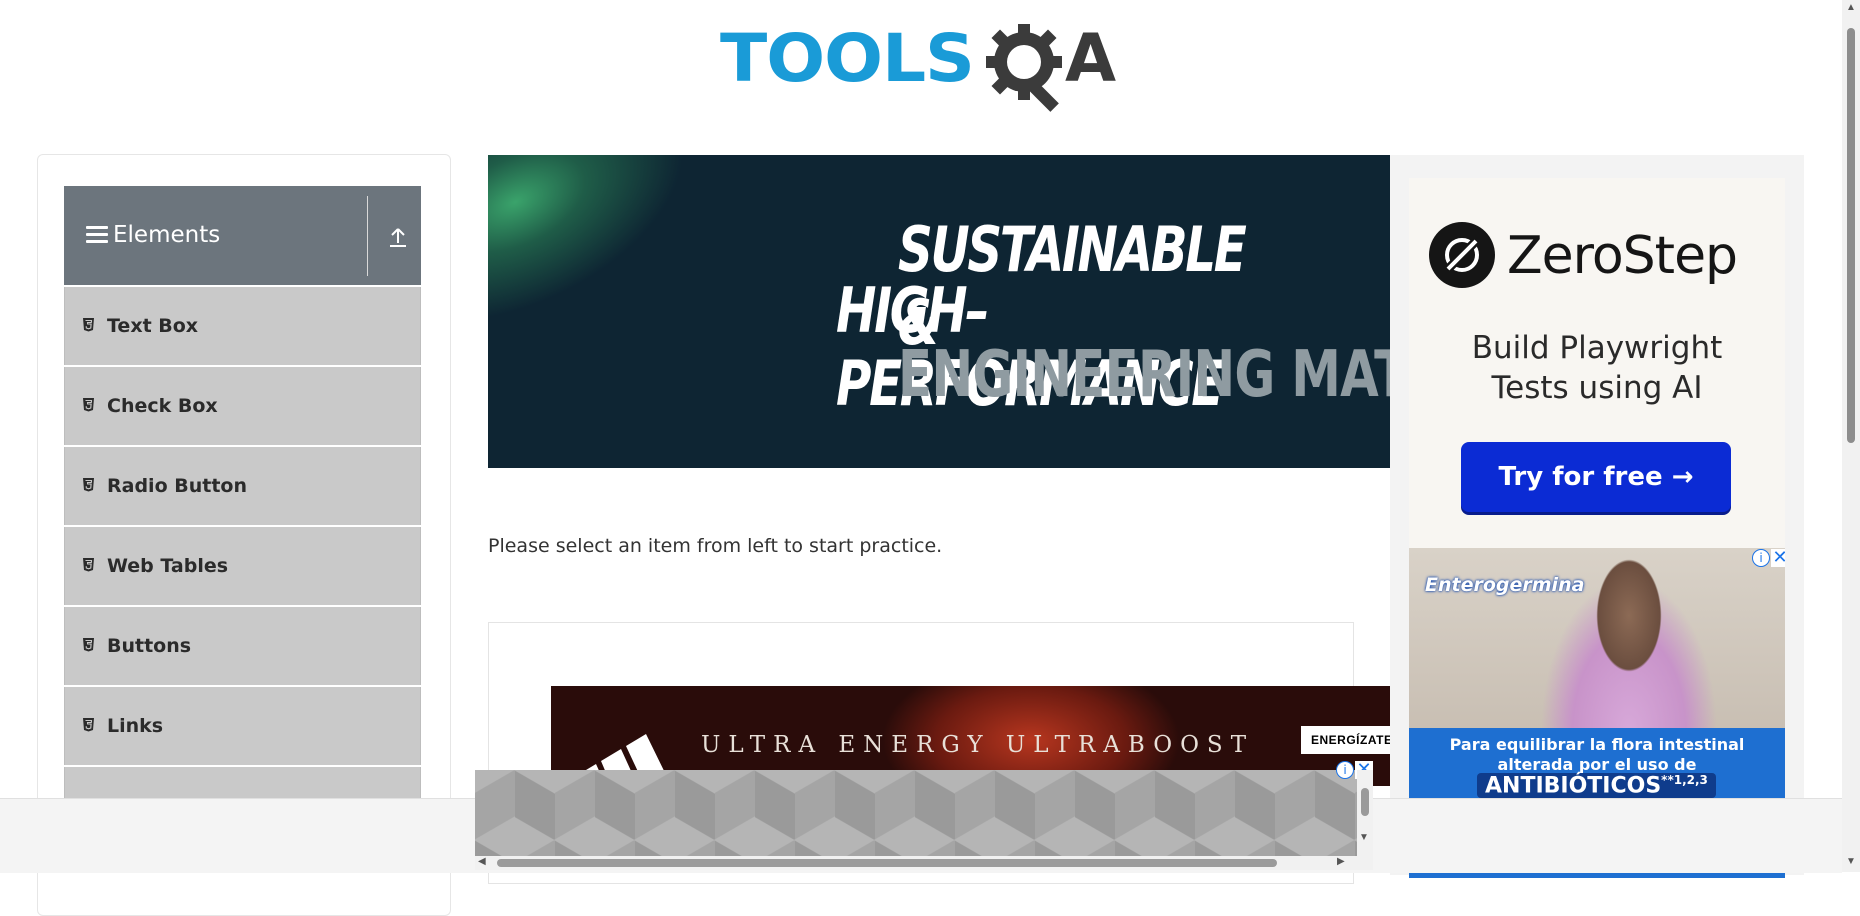 This screenshot has width=1860, height=916. I want to click on adidas-tagline: ULTRA ENERGY ULTRABOOST, so click(978, 745).